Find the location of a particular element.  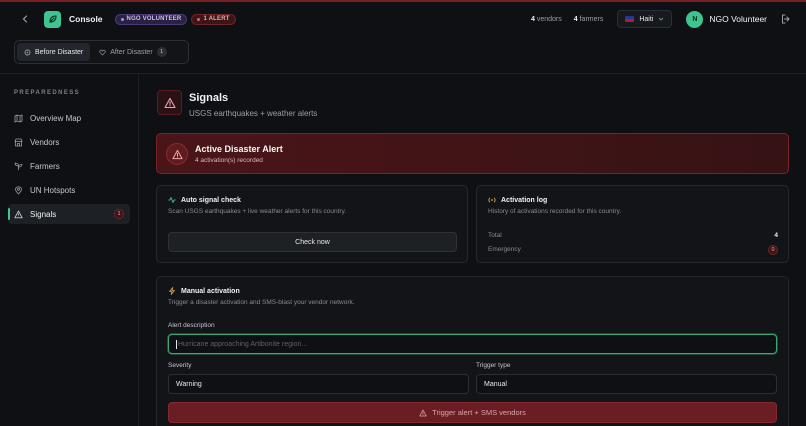

avatar: N is located at coordinates (695, 19).